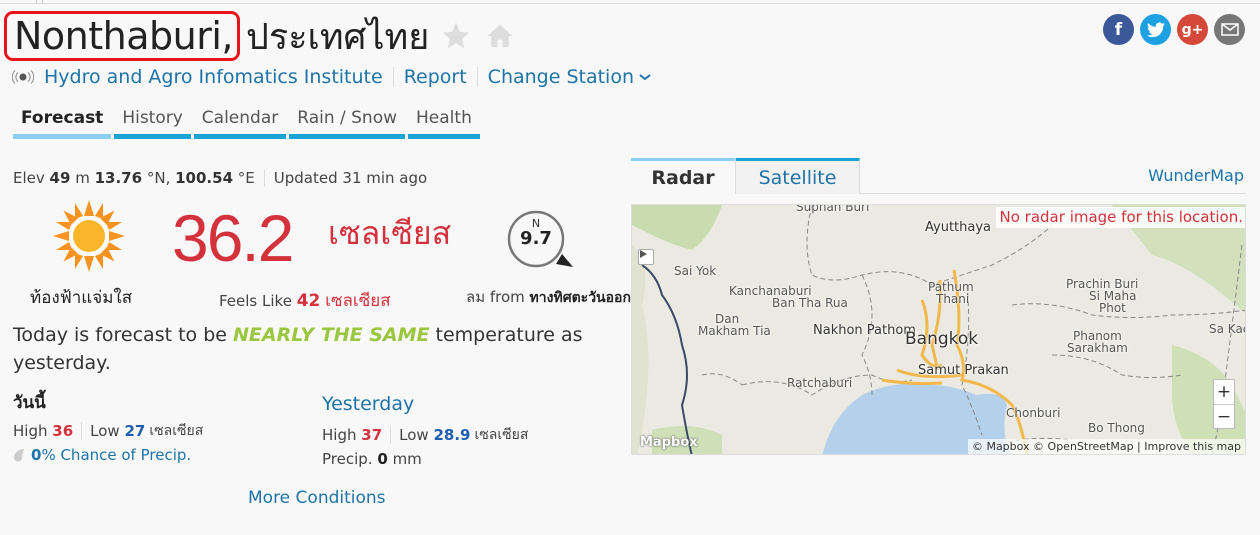 The width and height of the screenshot is (1260, 535). I want to click on raindrop-icon, so click(19, 455).